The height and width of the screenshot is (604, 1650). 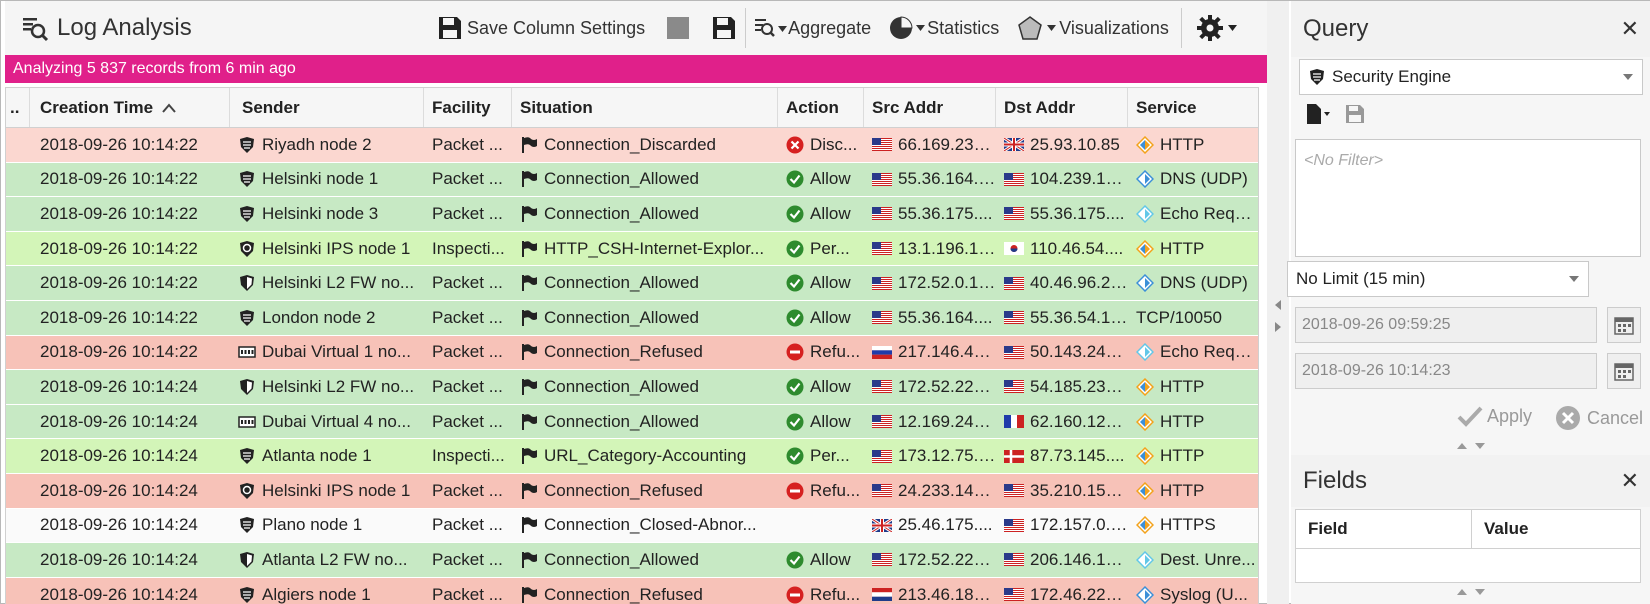 I want to click on situation-cell: Connection_Allowed, so click(x=645, y=180).